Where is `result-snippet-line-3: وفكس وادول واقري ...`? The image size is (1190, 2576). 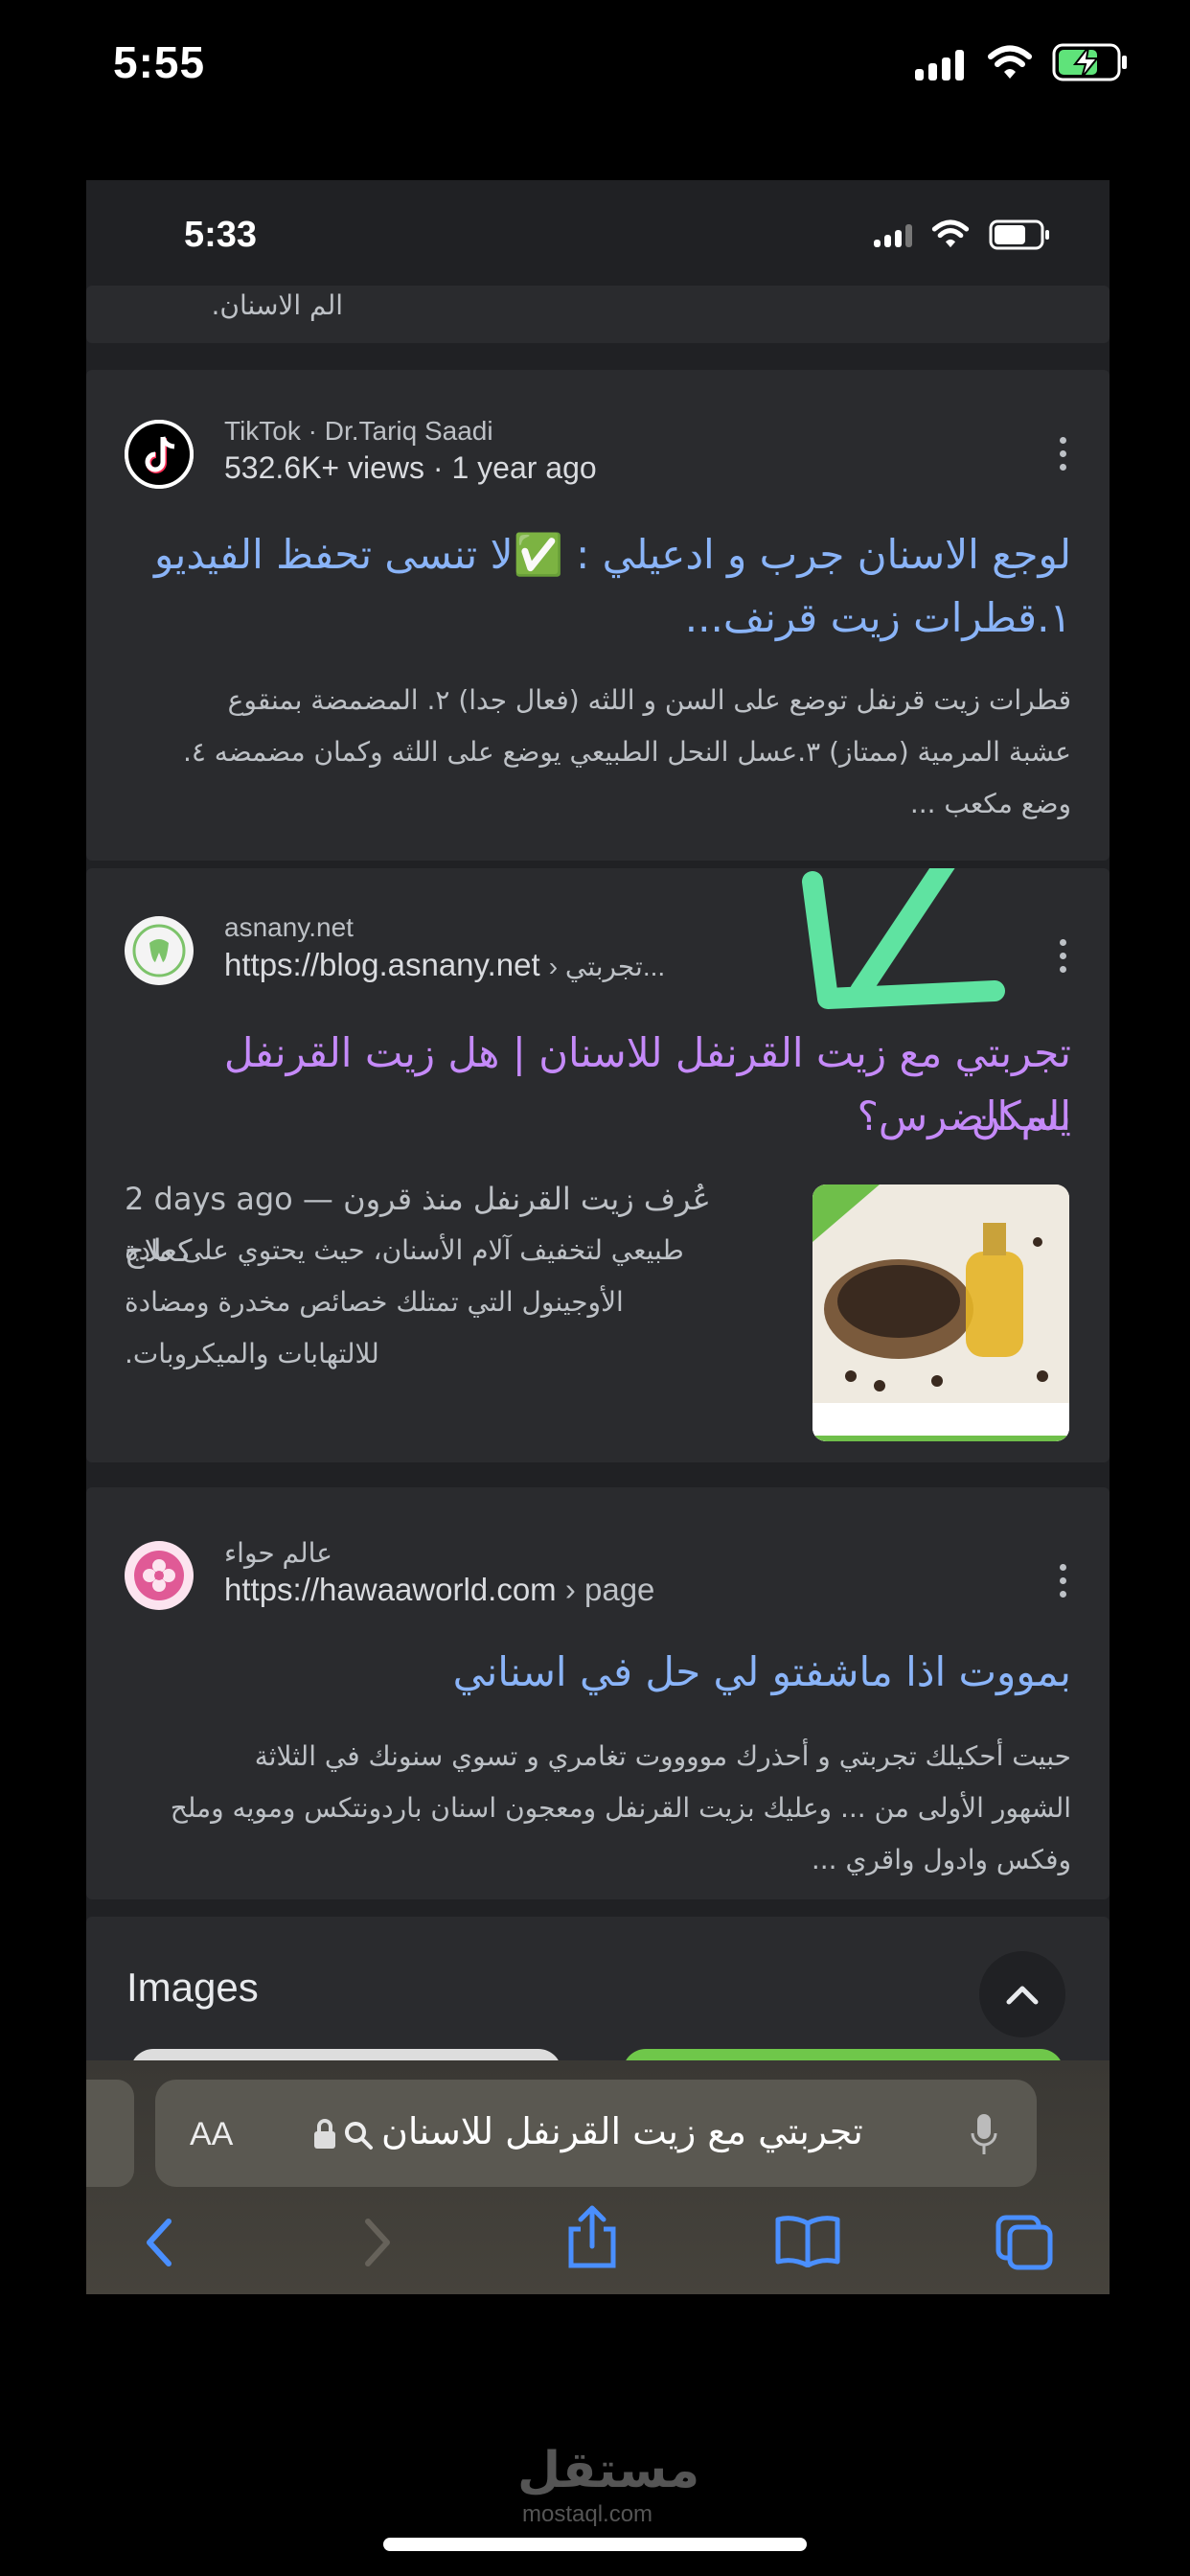 result-snippet-line-3: وفكس وادول واقري ... is located at coordinates (941, 1859).